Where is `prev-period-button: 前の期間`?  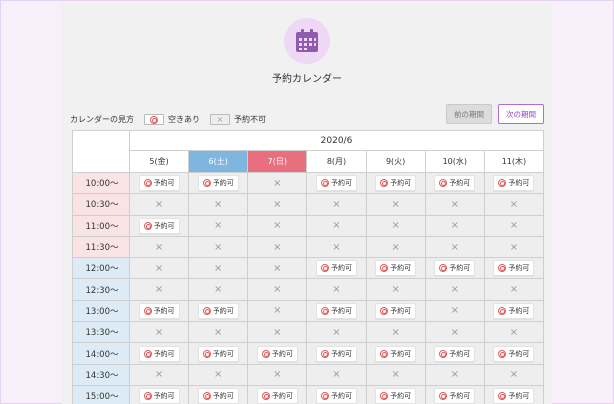
prev-period-button: 前の期間 is located at coordinates (469, 114).